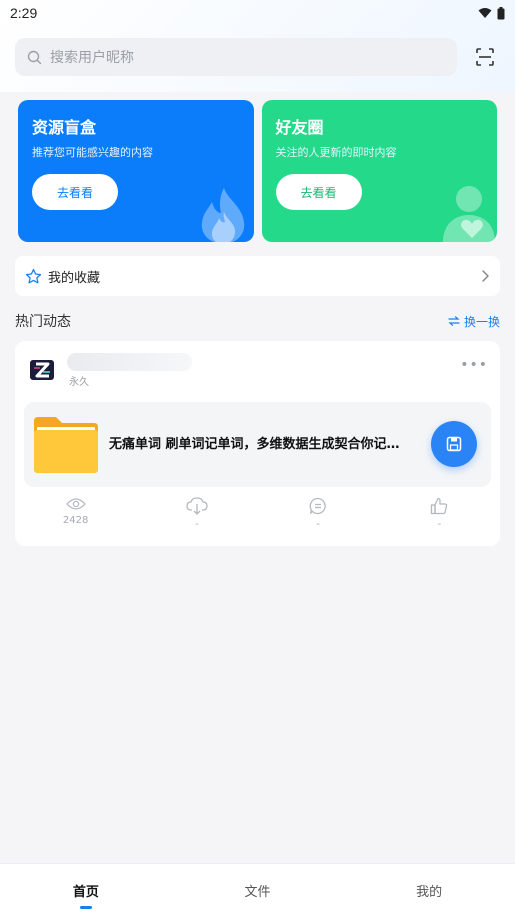 This screenshot has width=515, height=917. What do you see at coordinates (439, 517) in the screenshot?
I see `like-stat: -` at bounding box center [439, 517].